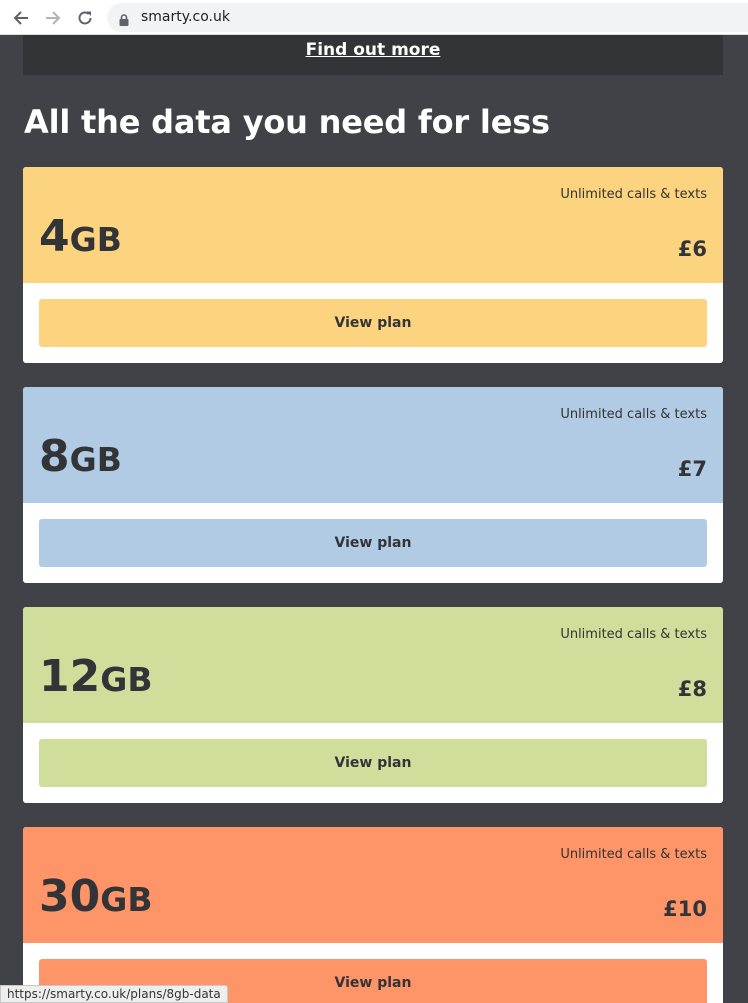 This screenshot has height=1003, width=748. I want to click on plan-price: £8, so click(692, 689).